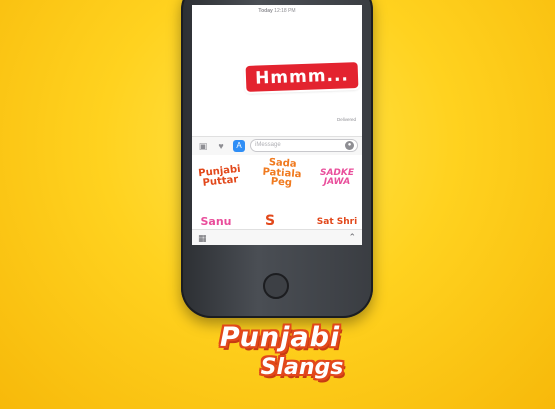 The image size is (555, 409). I want to click on logo-line-2: Slangs, so click(302, 367).